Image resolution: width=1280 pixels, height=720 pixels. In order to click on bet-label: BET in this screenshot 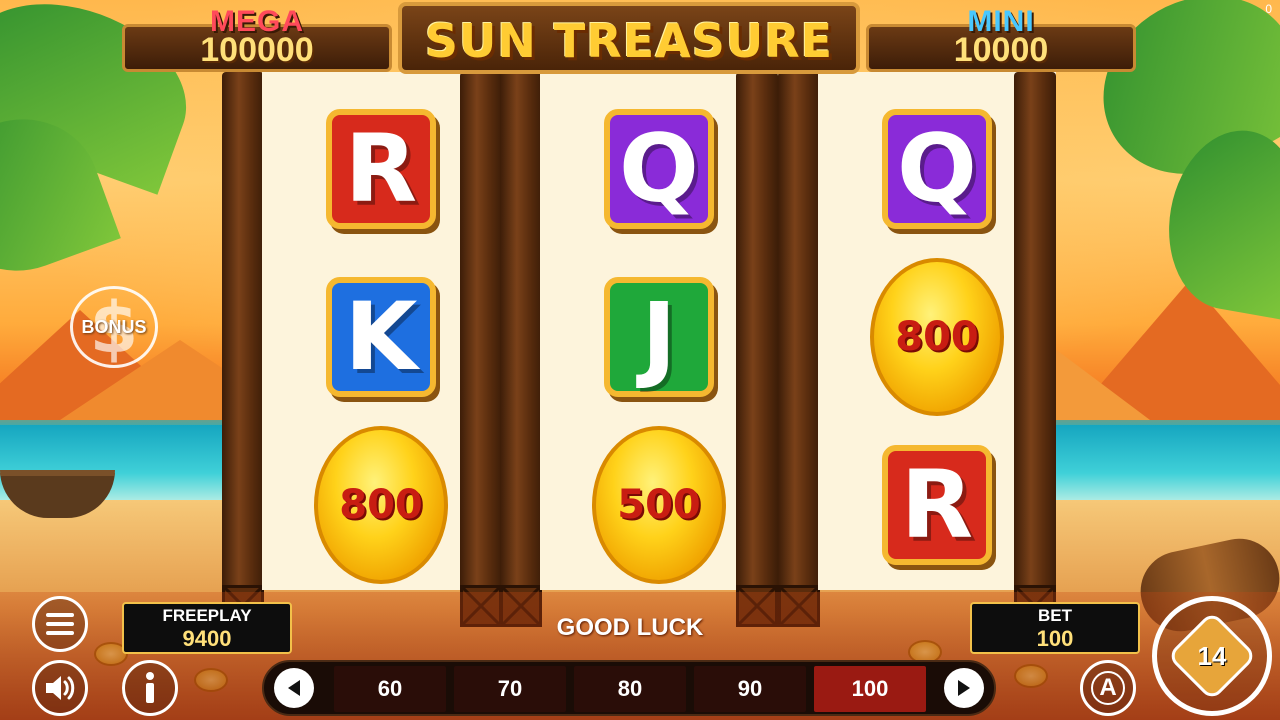, I will do `click(1055, 615)`.